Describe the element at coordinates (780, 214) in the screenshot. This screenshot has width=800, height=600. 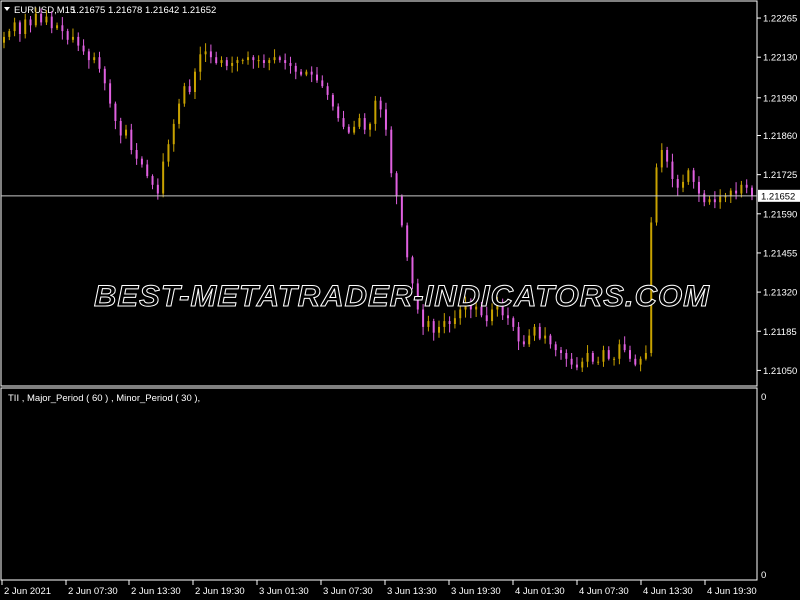
I see `price-tick-label: 1.21590` at that location.